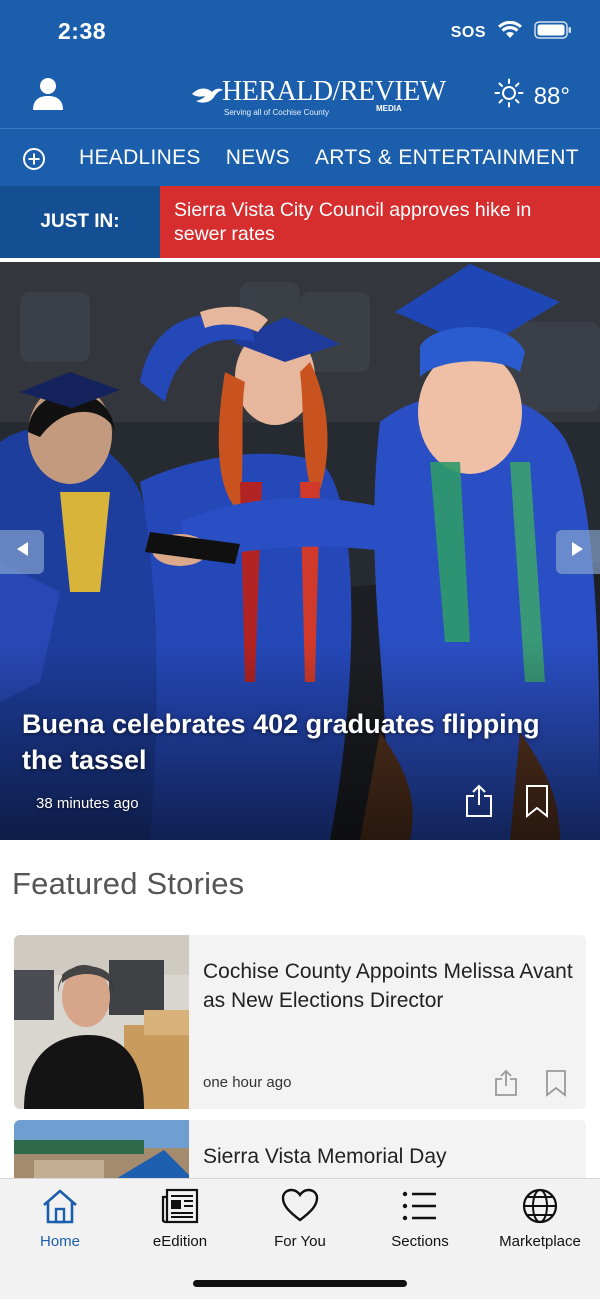  I want to click on chevron-right-icon, so click(578, 552).